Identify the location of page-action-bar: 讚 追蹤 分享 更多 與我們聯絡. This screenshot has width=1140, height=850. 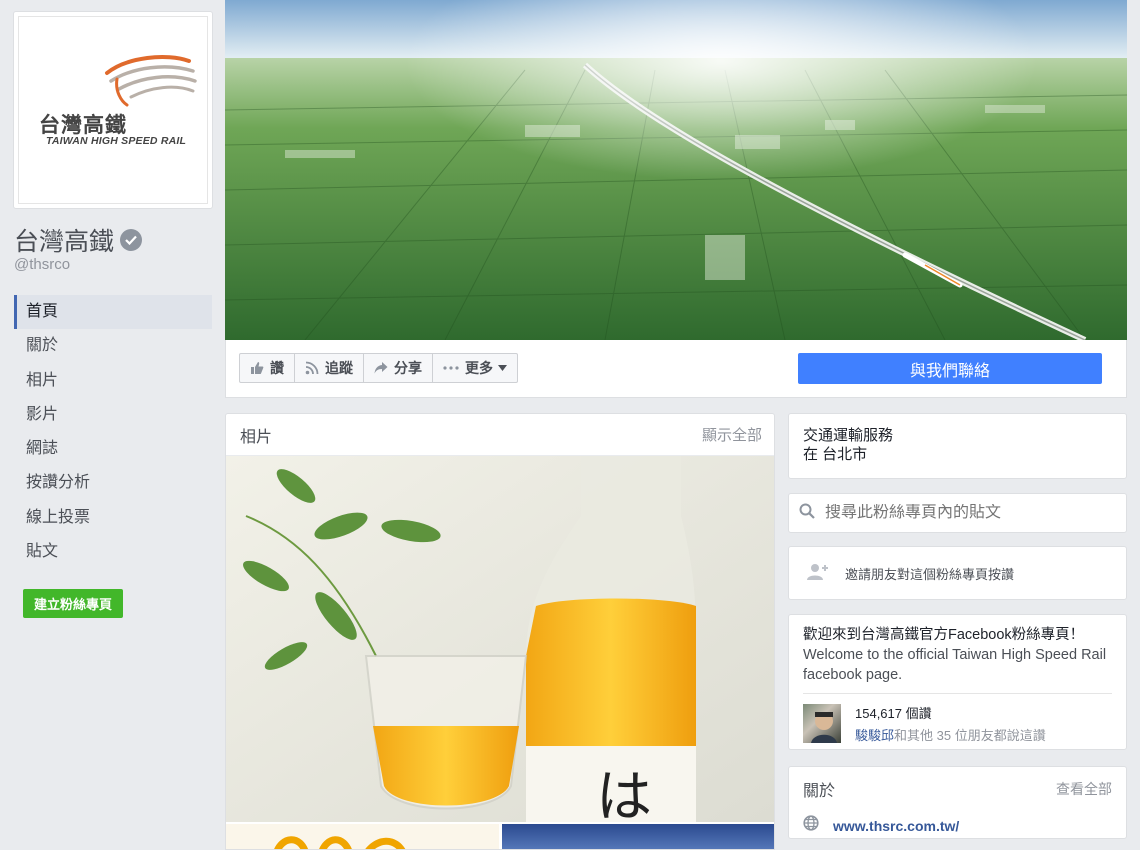
(676, 369).